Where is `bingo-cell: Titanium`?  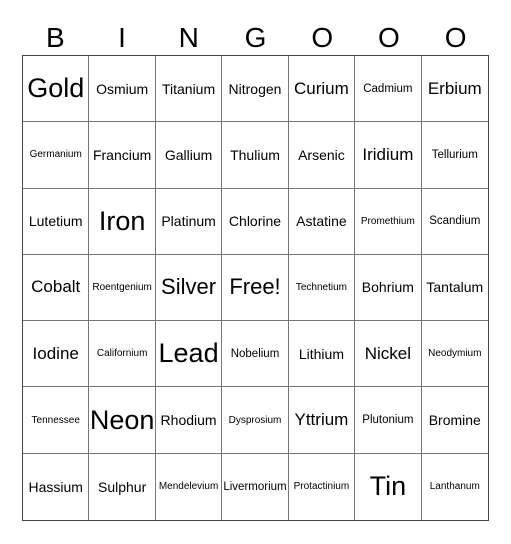
bingo-cell: Titanium is located at coordinates (189, 89).